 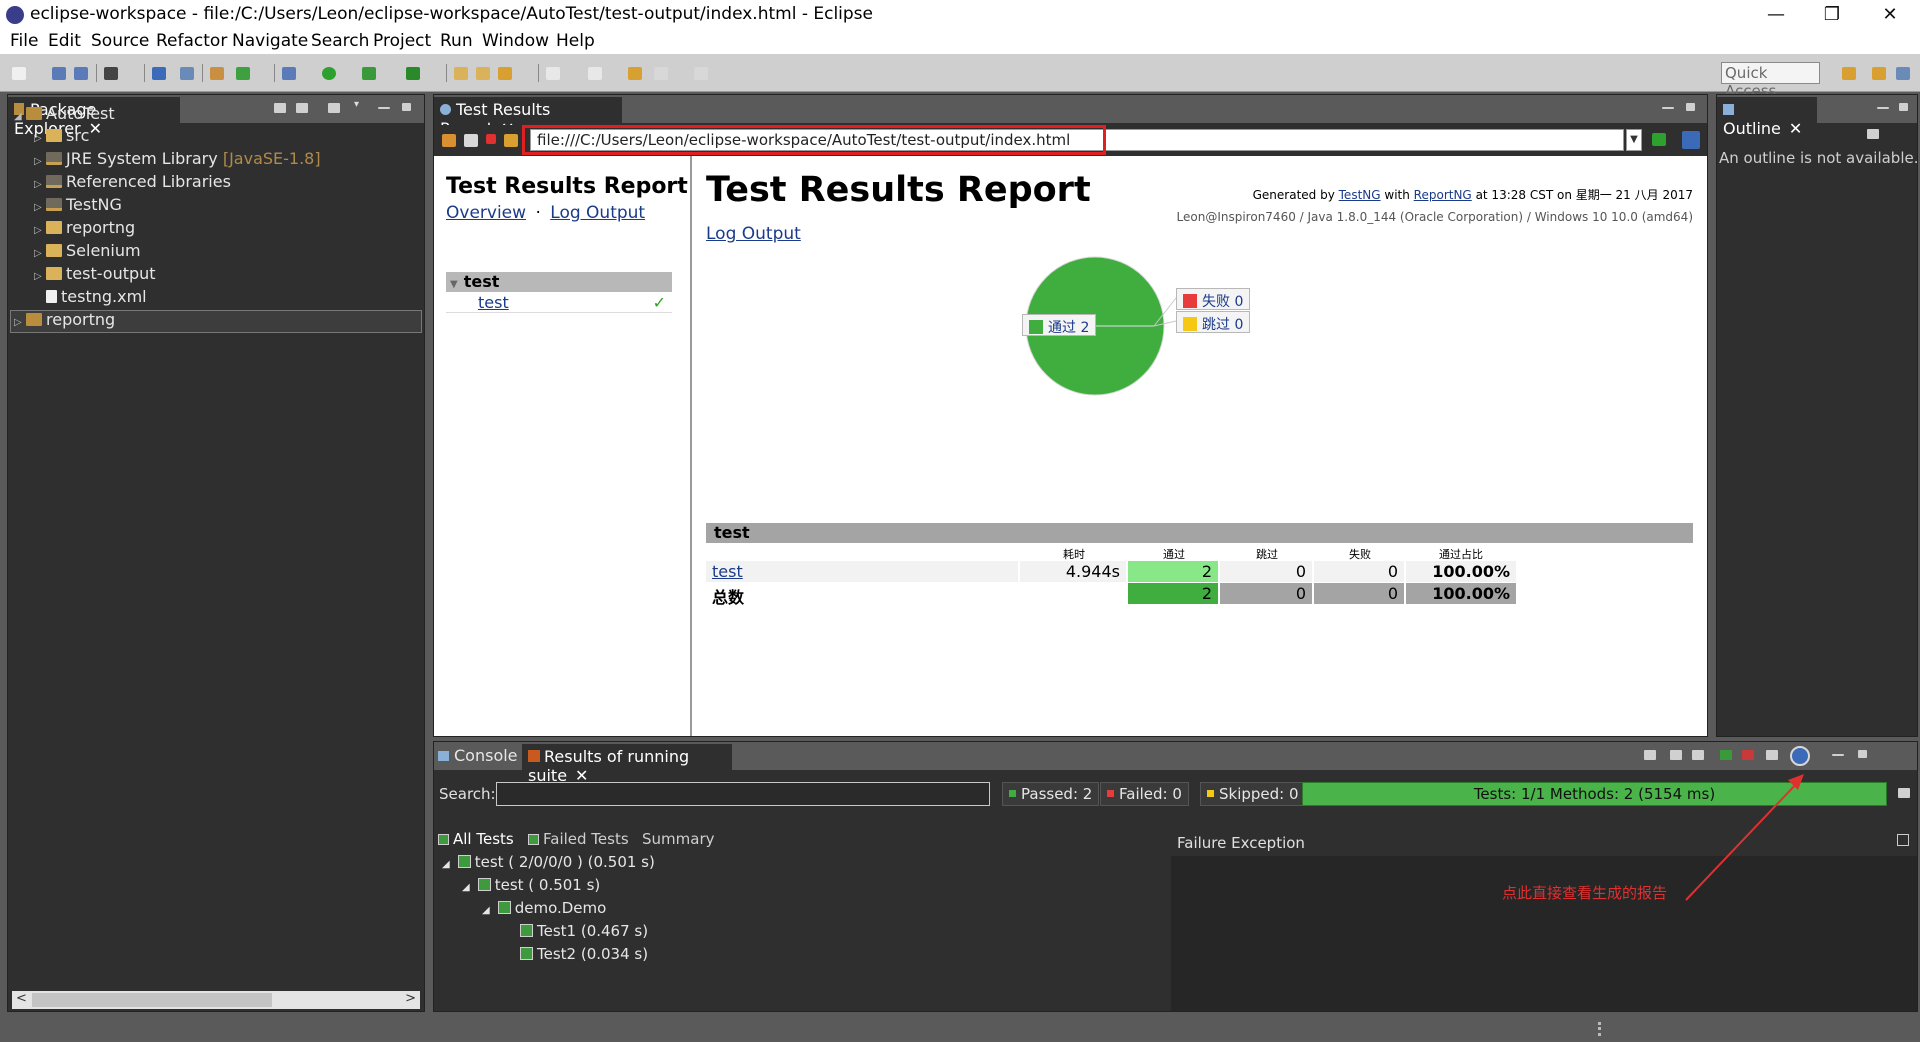 I want to click on tab-failed-tests: Failed Tests, so click(x=578, y=839).